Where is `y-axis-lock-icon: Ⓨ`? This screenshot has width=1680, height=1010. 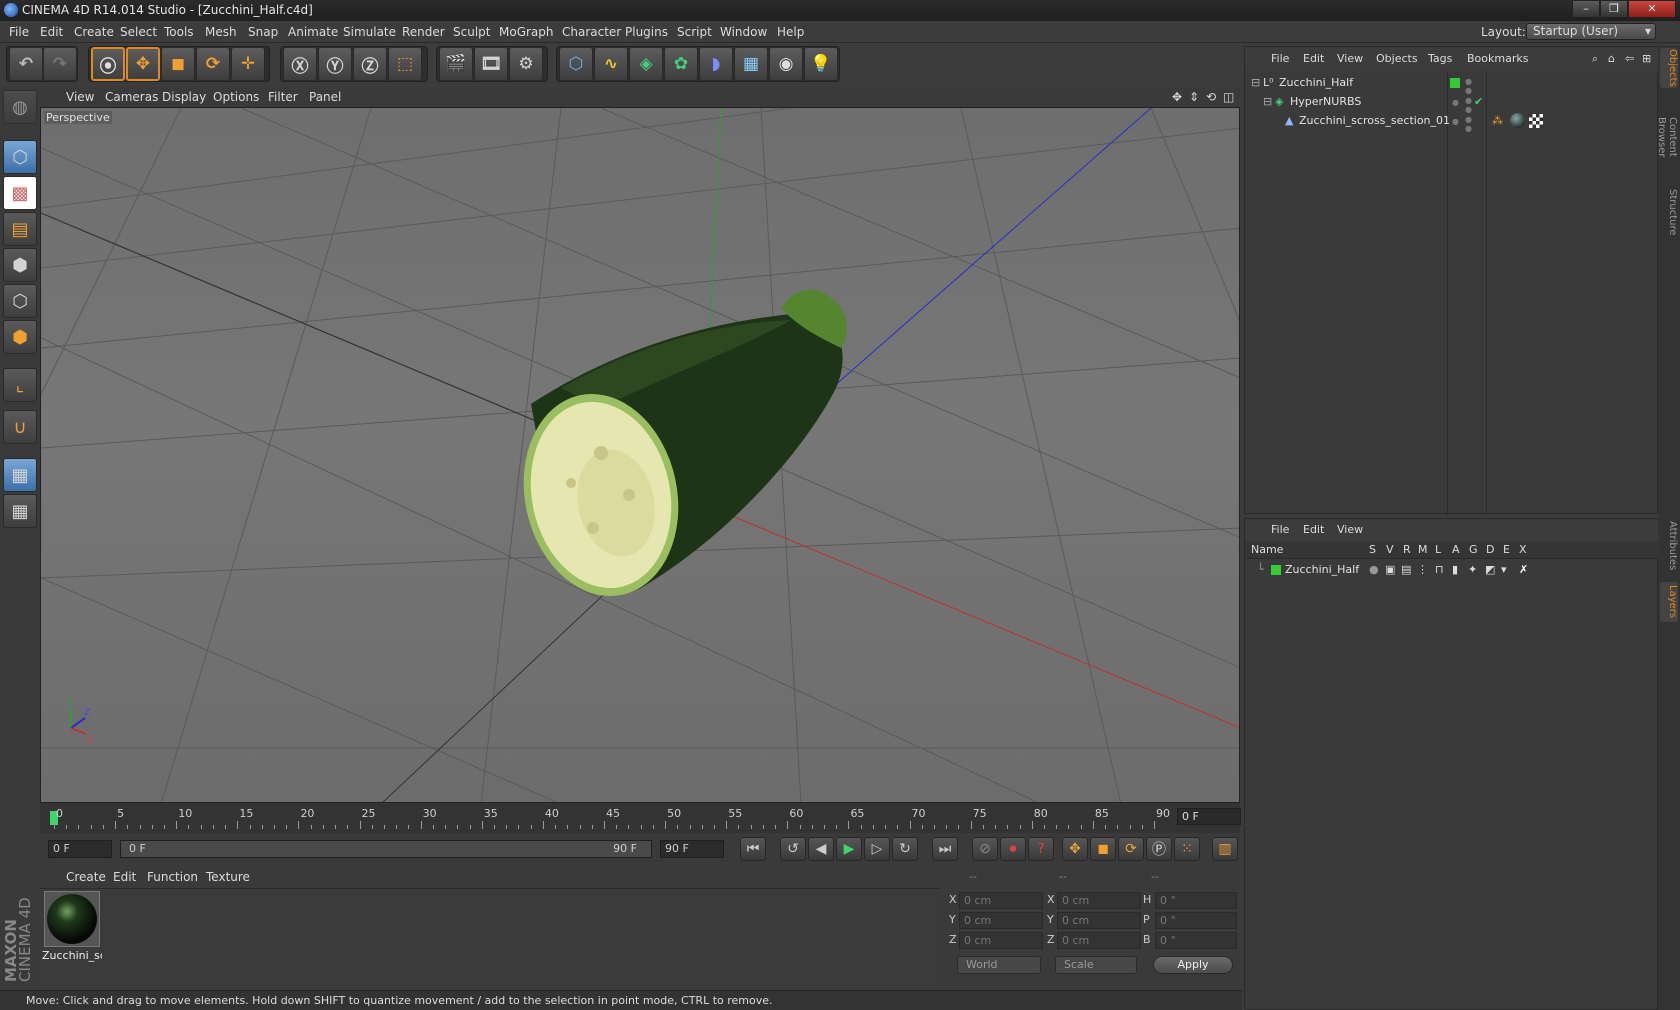
y-axis-lock-icon: Ⓨ is located at coordinates (335, 64).